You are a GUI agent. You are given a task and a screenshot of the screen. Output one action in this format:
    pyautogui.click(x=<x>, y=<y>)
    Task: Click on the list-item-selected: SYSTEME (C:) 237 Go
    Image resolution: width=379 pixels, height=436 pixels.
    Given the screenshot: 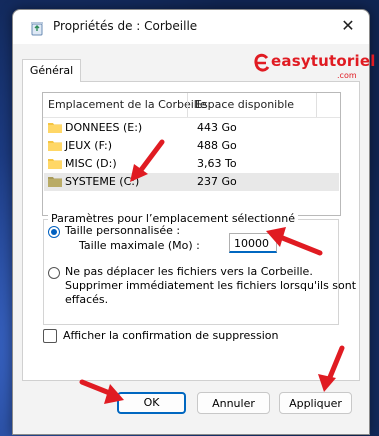 What is the action you would take?
    pyautogui.click(x=191, y=182)
    